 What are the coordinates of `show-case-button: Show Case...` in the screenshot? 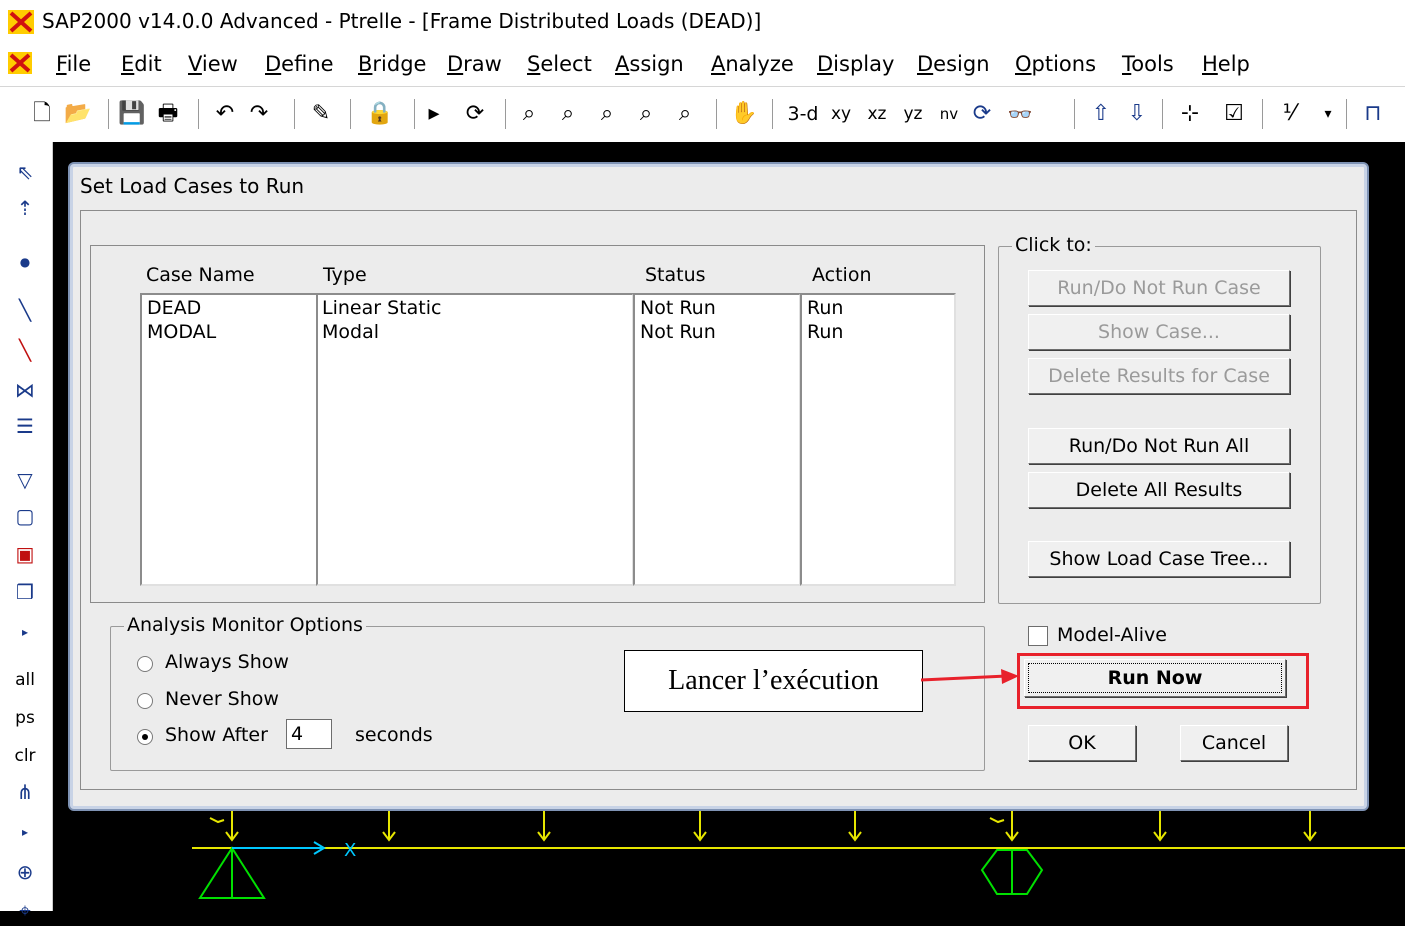 It's located at (1159, 332).